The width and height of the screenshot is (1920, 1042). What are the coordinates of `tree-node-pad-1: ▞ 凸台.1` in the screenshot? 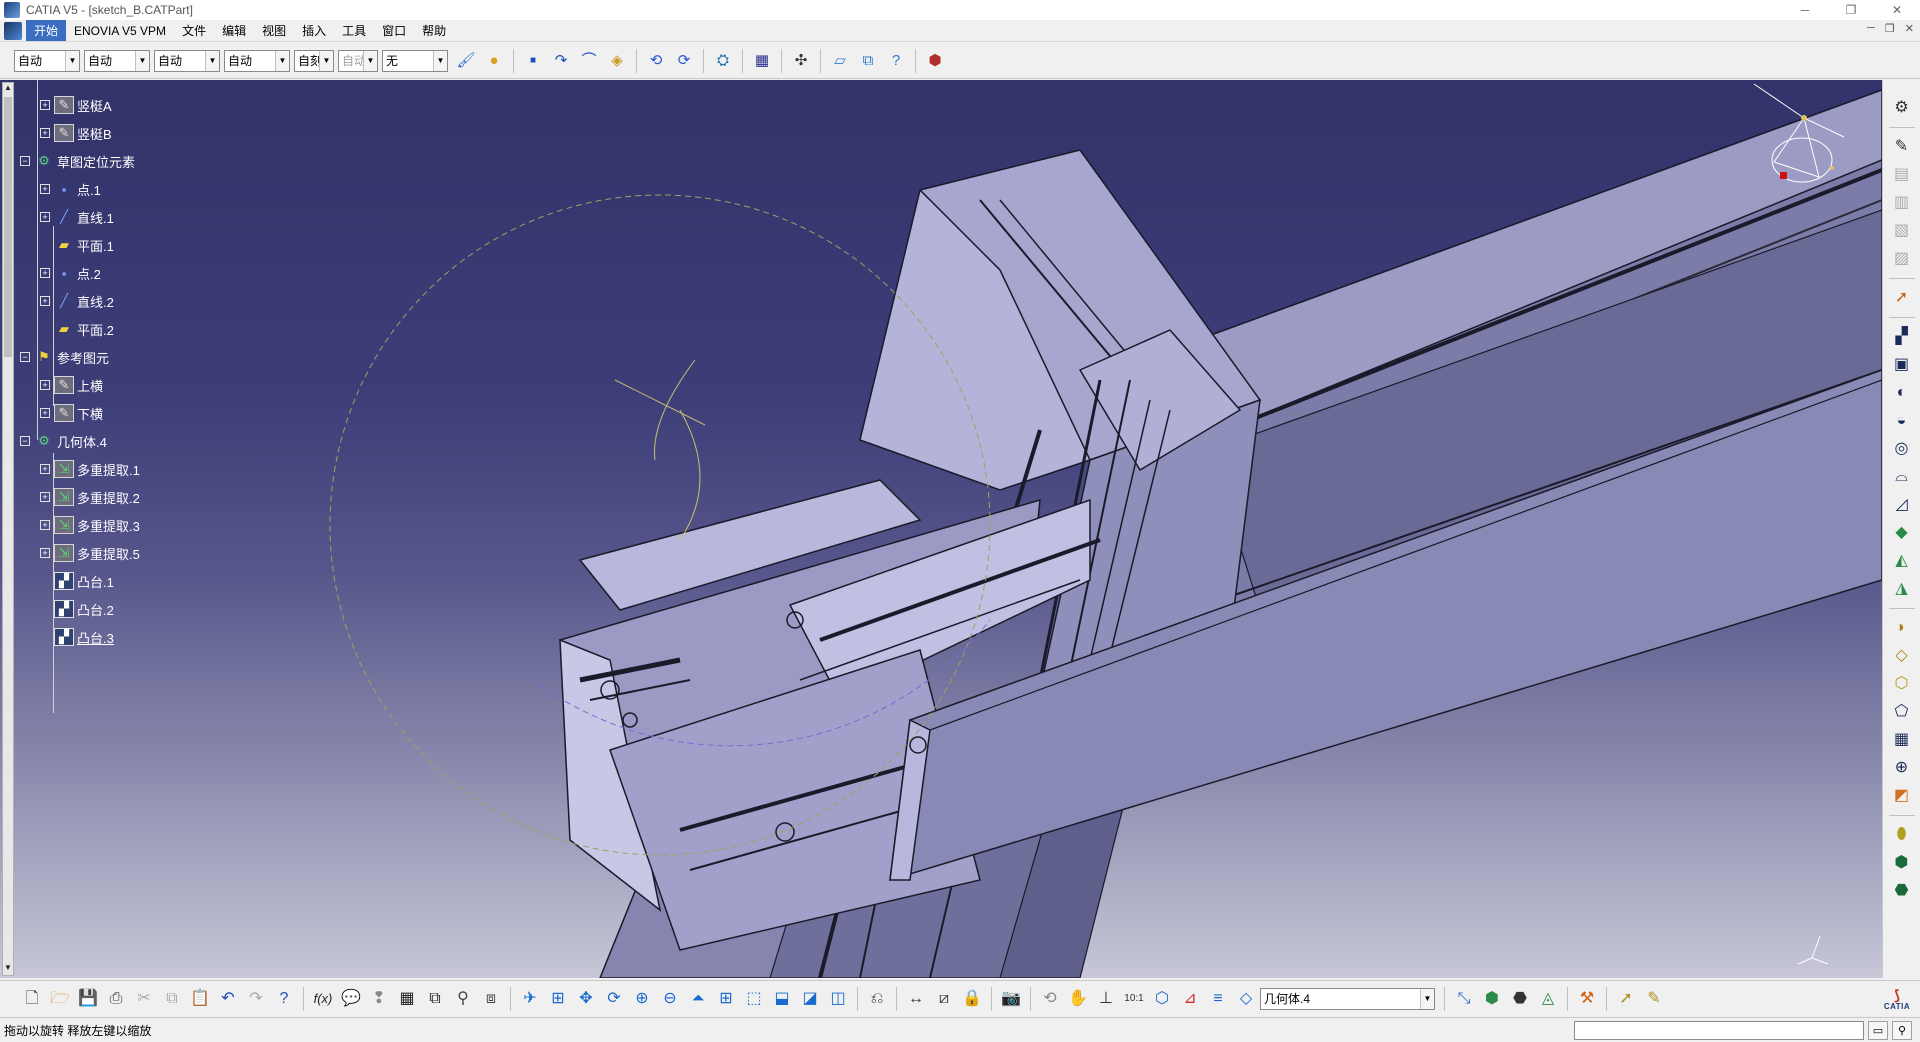 It's located at (84, 581).